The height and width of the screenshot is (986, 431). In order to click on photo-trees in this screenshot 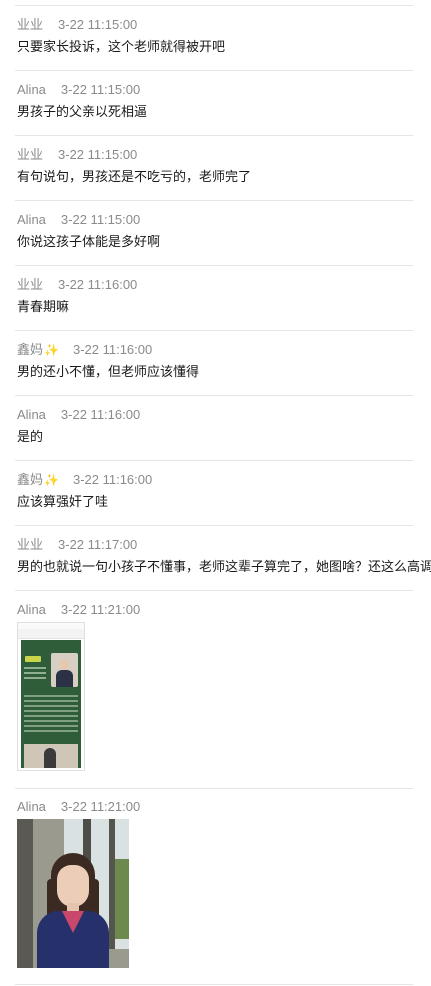, I will do `click(121, 899)`.